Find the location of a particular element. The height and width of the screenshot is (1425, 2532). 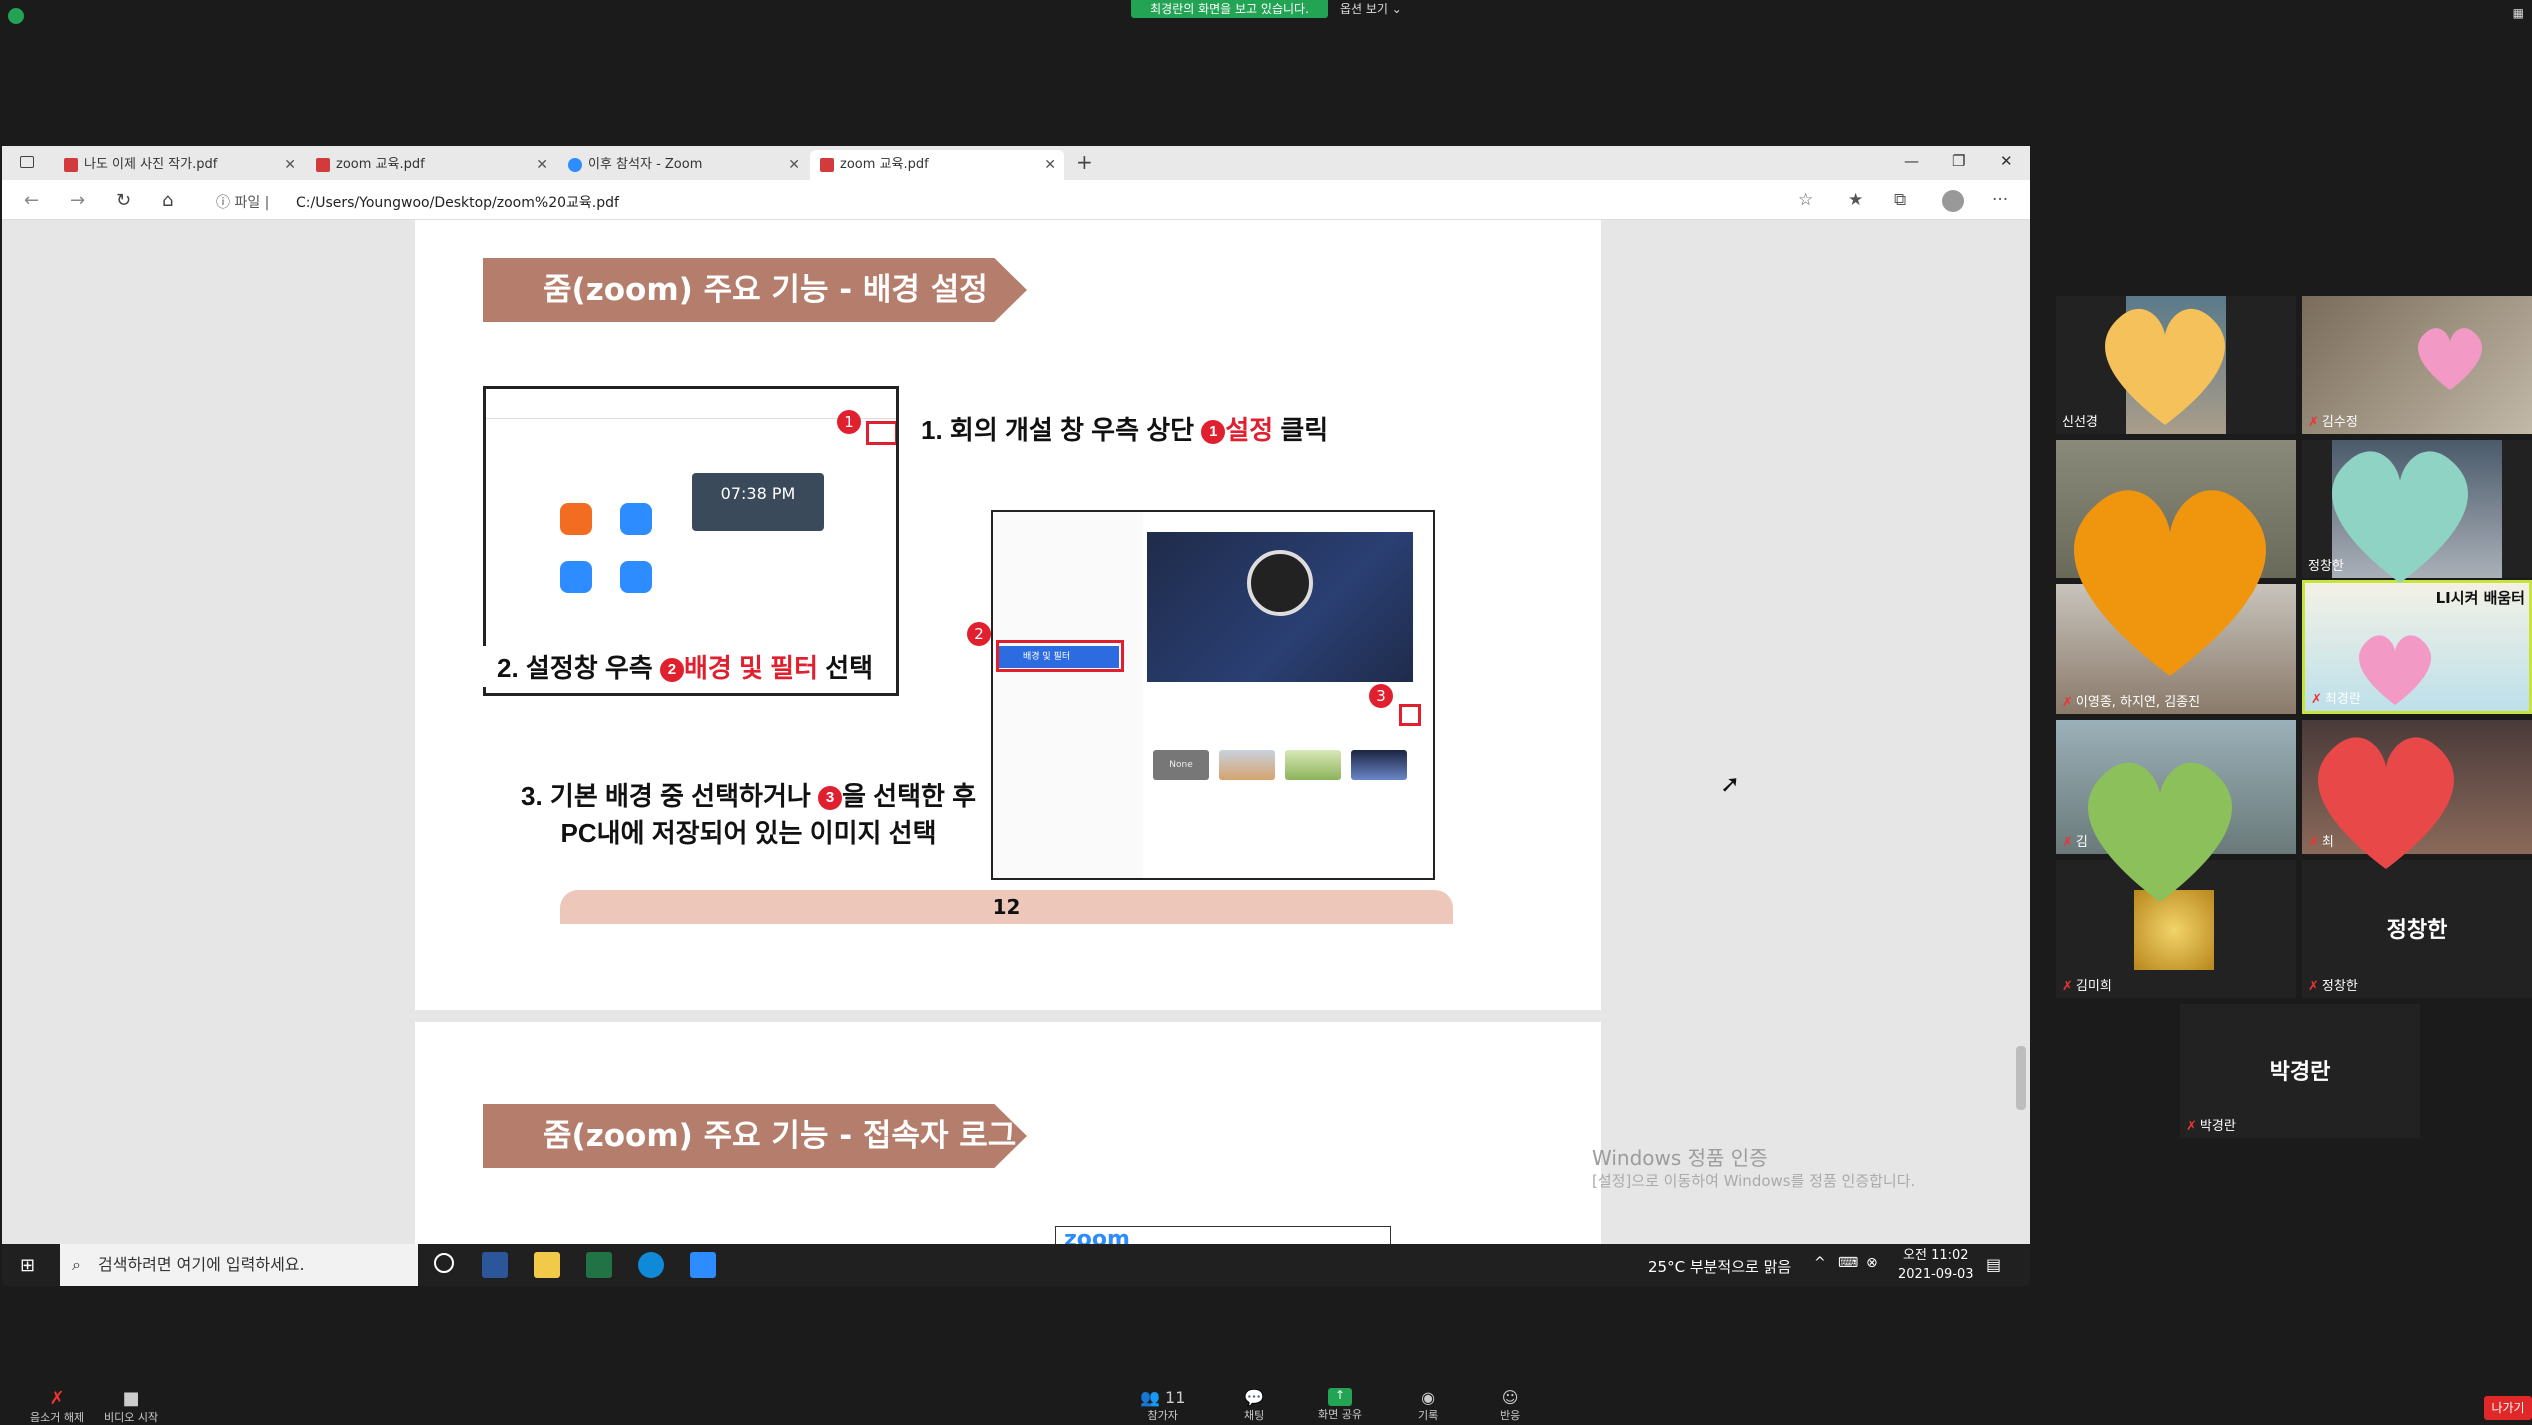

step-1-prefix: 1. 회의 개설 창 우측 상단 is located at coordinates (1061, 430).